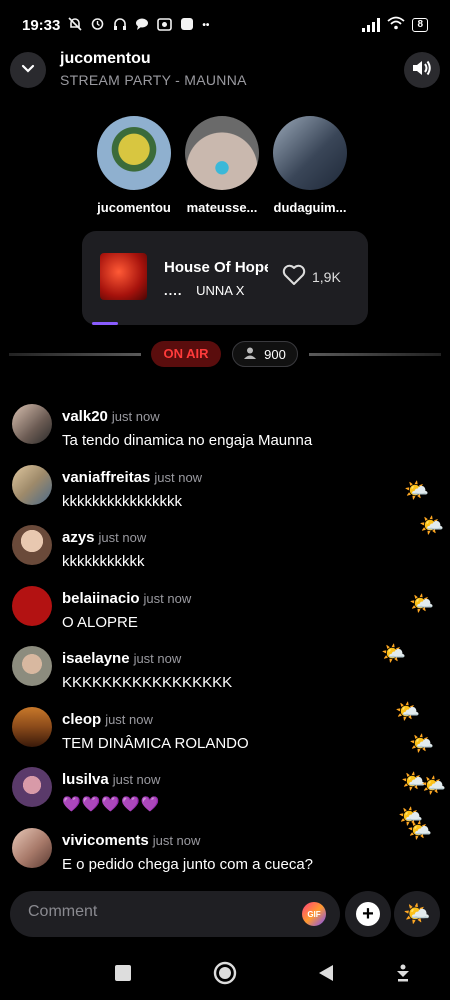  I want to click on chat-username: cleop, so click(81, 719).